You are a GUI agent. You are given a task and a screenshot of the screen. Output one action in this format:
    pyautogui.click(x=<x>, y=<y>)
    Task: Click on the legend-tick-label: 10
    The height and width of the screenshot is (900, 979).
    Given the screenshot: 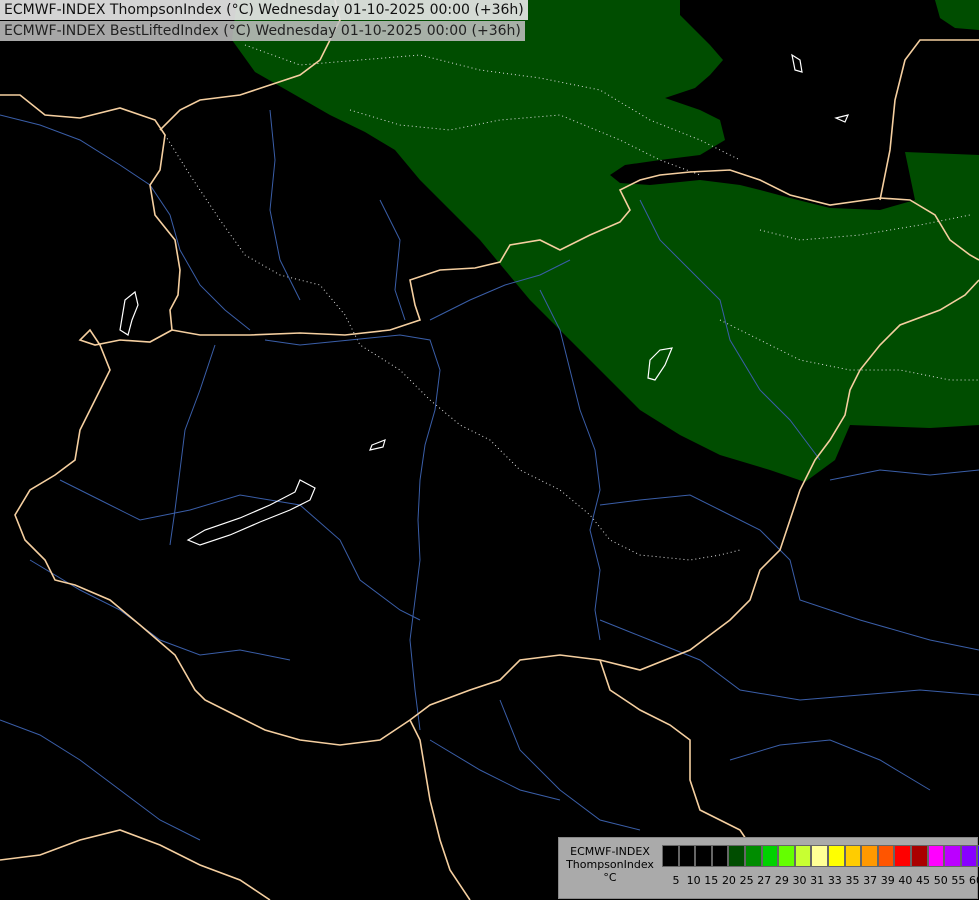 What is the action you would take?
    pyautogui.click(x=693, y=880)
    